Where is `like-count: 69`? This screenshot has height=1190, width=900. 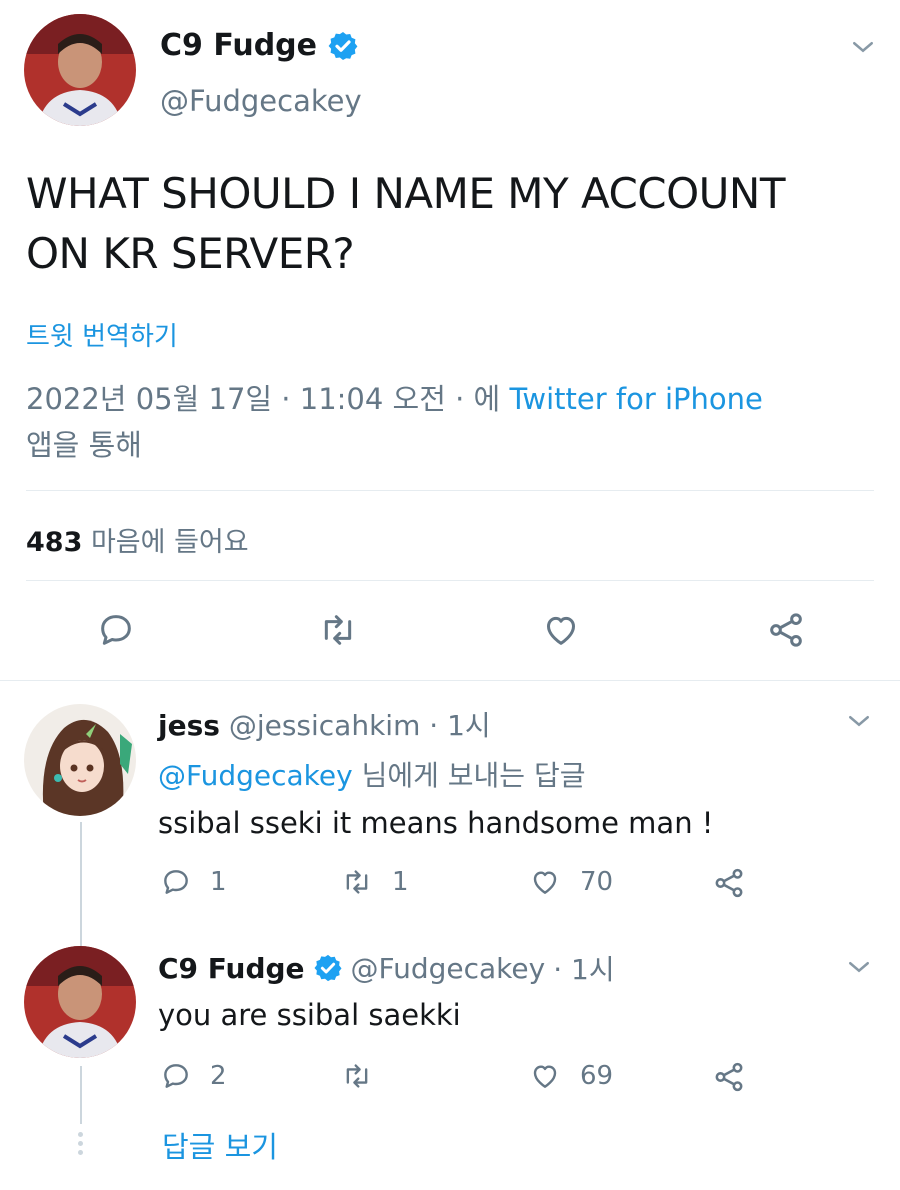
like-count: 69 is located at coordinates (597, 1076).